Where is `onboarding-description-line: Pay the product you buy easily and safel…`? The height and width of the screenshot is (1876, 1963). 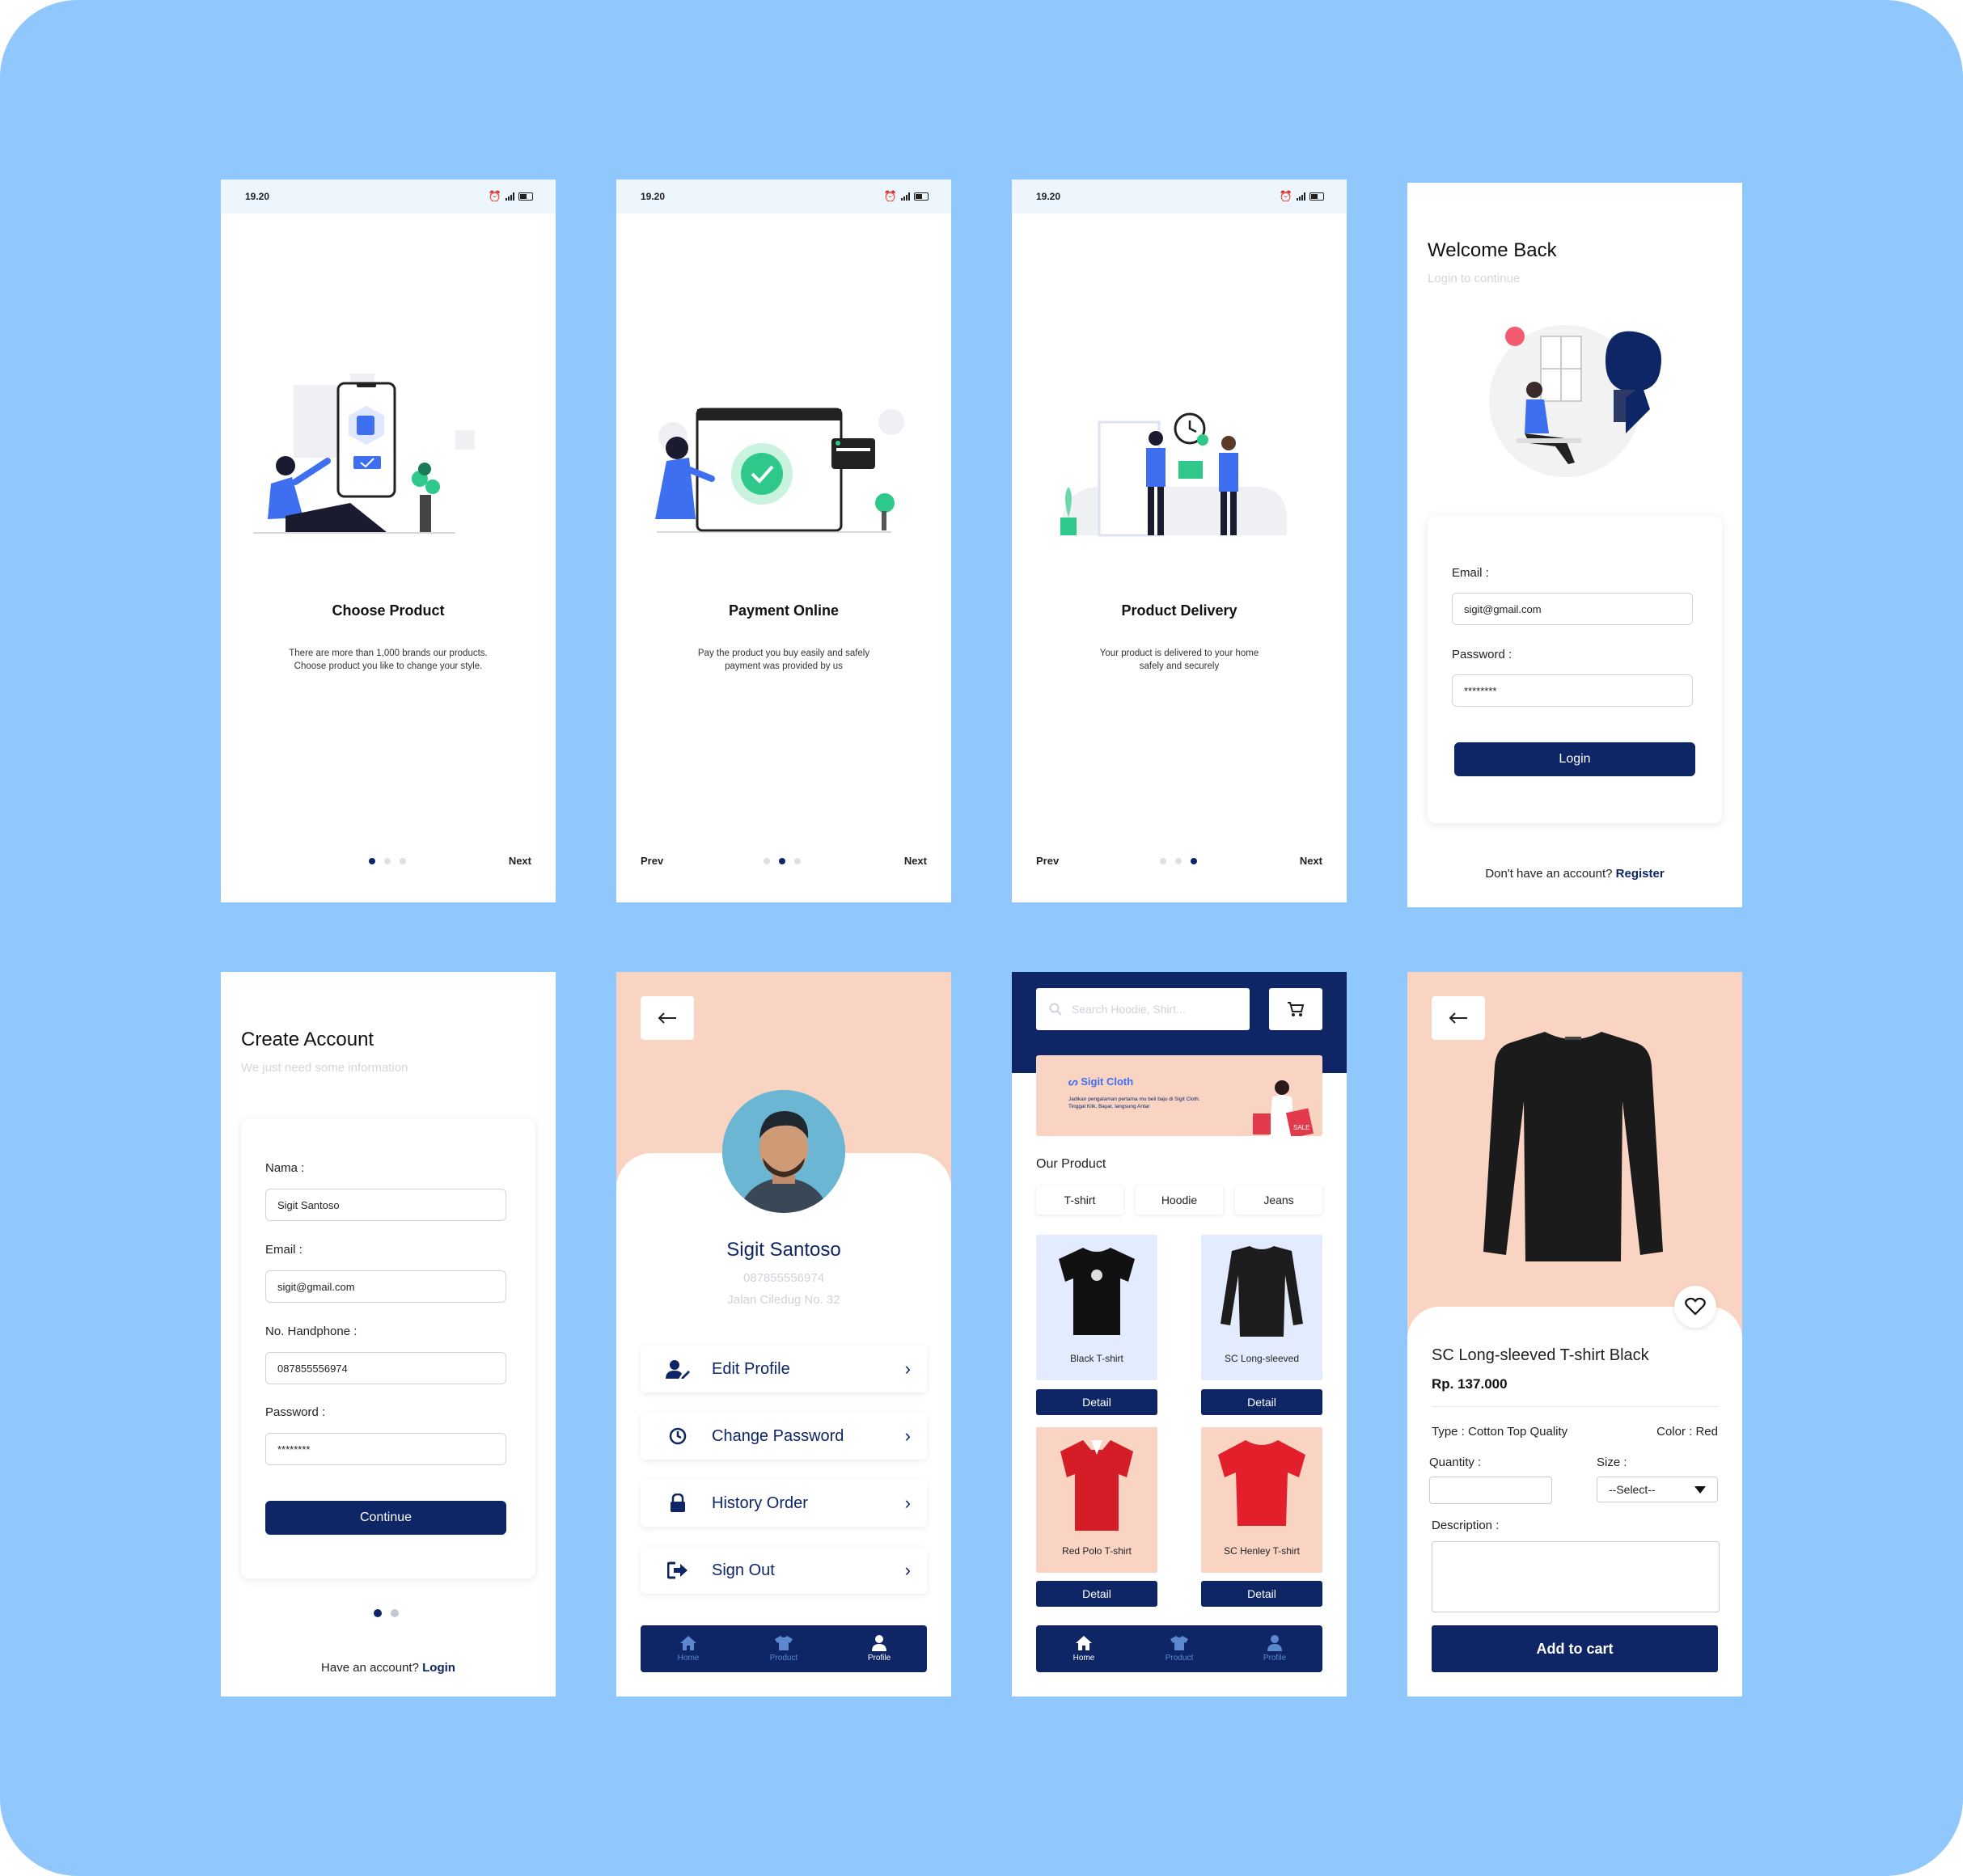 onboarding-description-line: Pay the product you buy easily and safel… is located at coordinates (784, 653).